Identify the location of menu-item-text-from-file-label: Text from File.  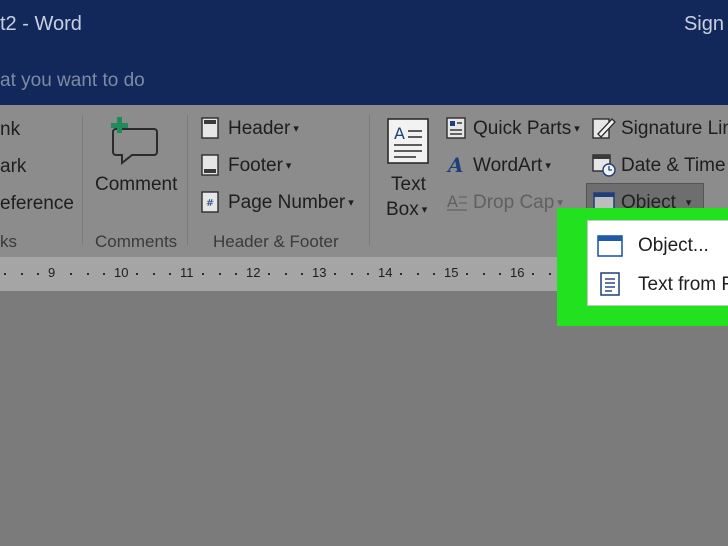
(683, 284).